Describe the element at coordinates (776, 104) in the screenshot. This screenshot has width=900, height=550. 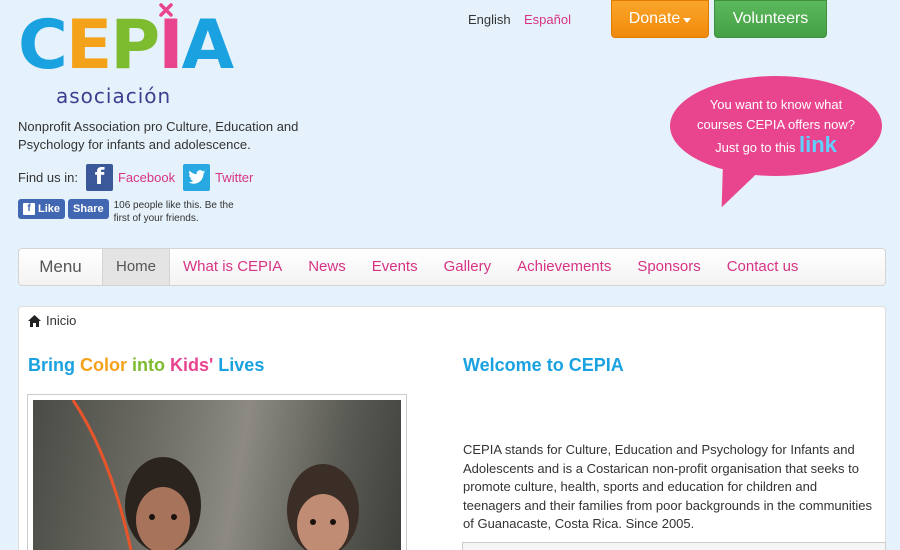
I see `bubble-line: You want to know what` at that location.